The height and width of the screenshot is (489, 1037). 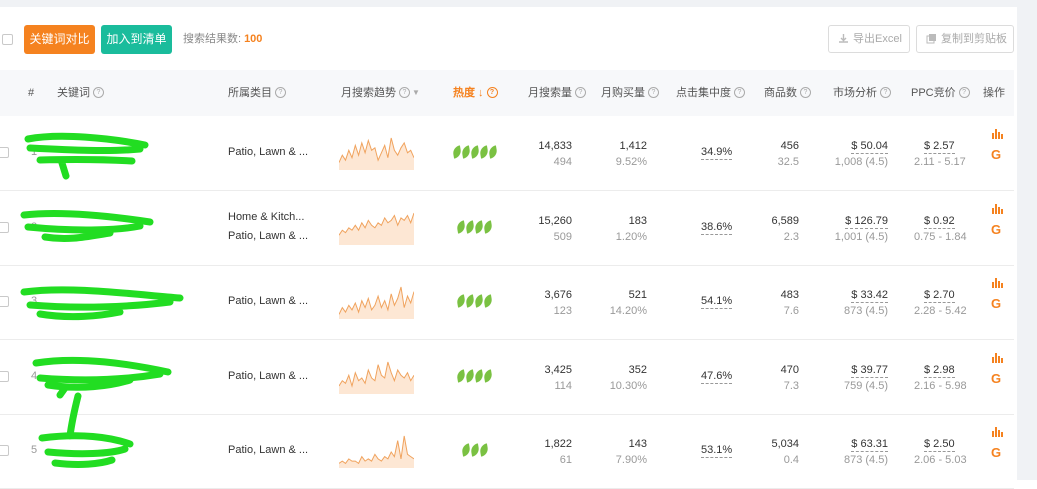 What do you see at coordinates (717, 228) in the screenshot?
I see `click-concentration-value: 38.6%` at bounding box center [717, 228].